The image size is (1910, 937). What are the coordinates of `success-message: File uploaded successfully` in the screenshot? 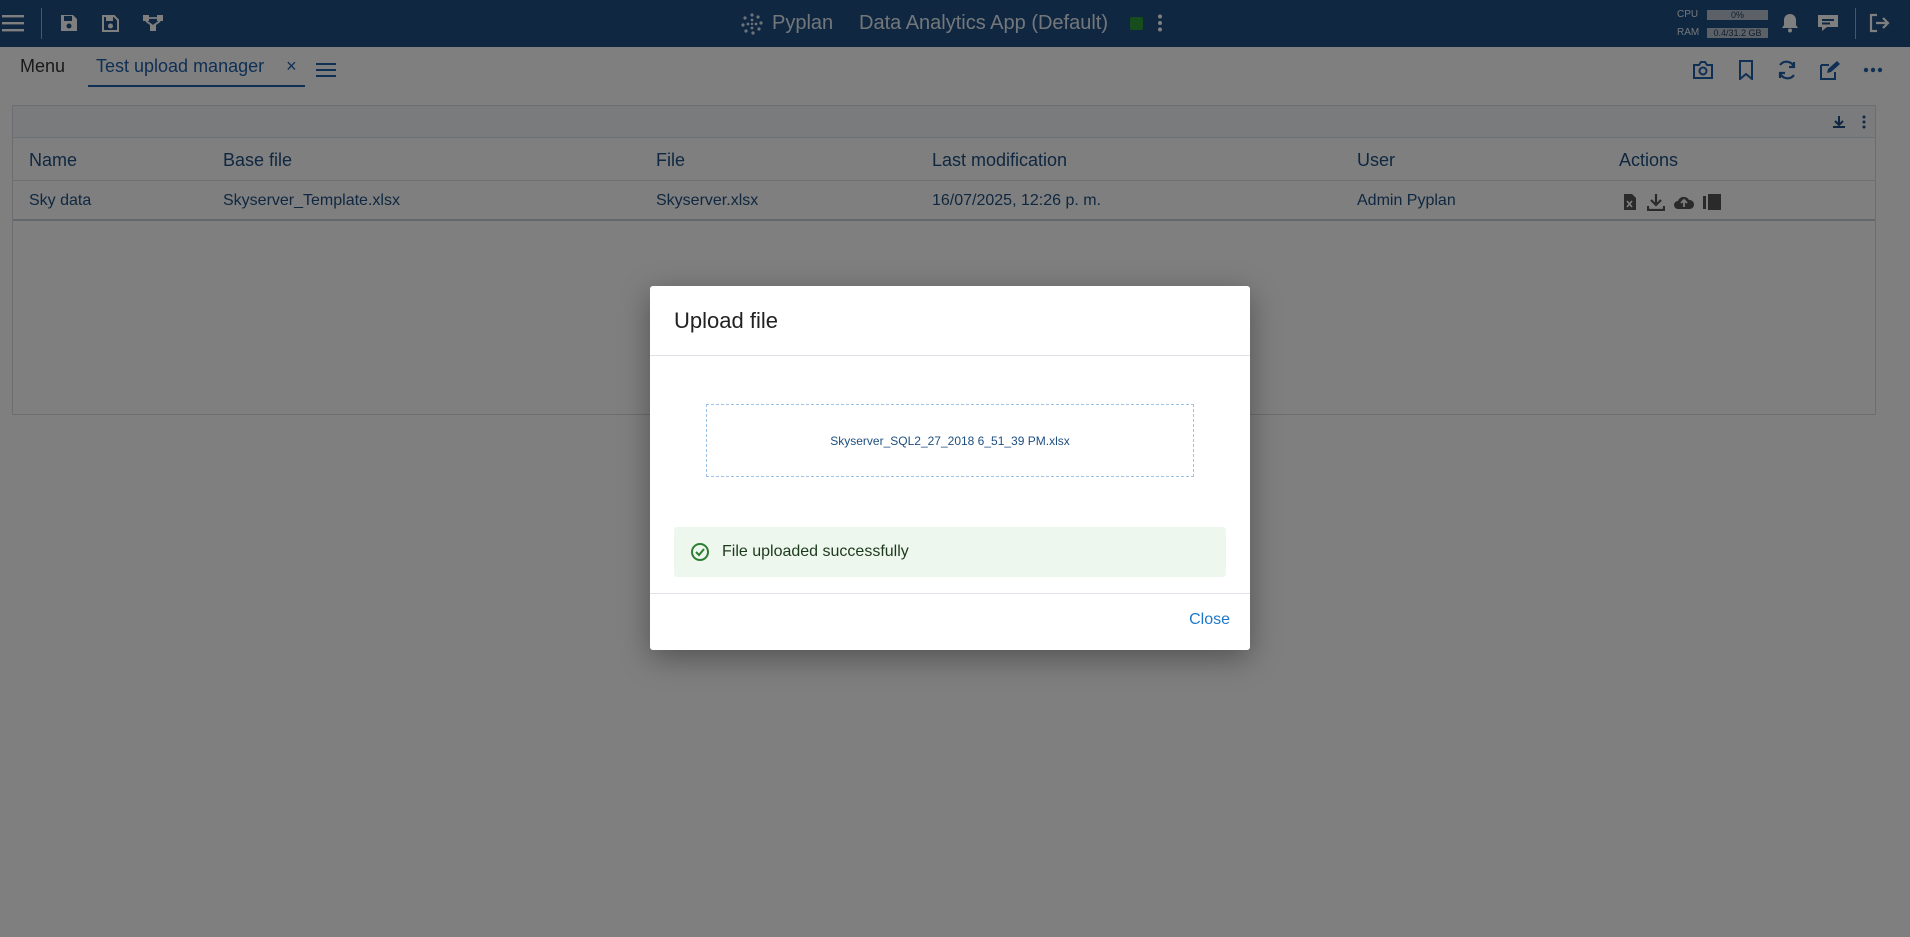 It's located at (815, 551).